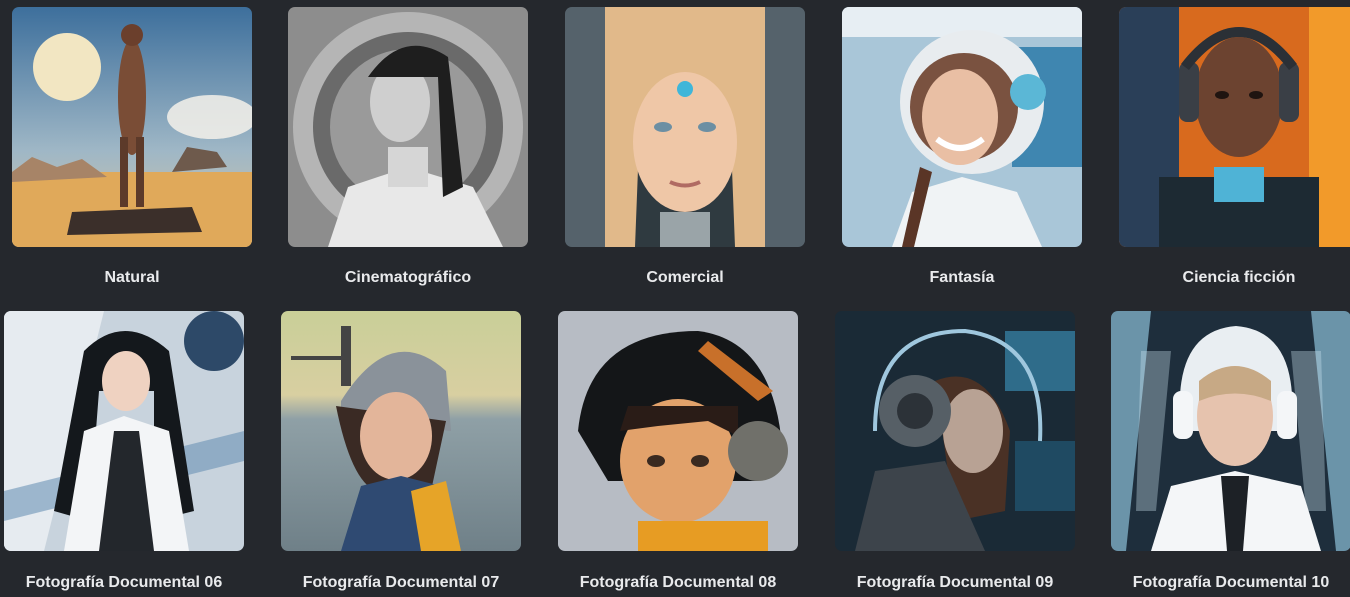 The image size is (1350, 597). I want to click on style-card-fotografia-documental-09: Fotografía Documental 09, so click(955, 451).